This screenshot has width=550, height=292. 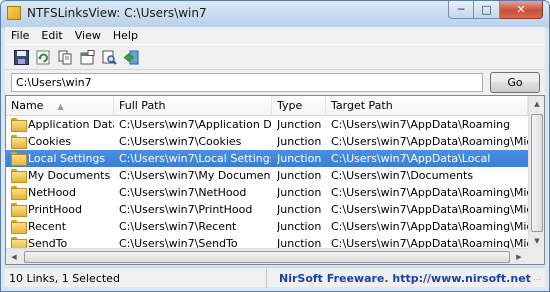 I want to click on scroll-down-icon: ▼, so click(x=536, y=241).